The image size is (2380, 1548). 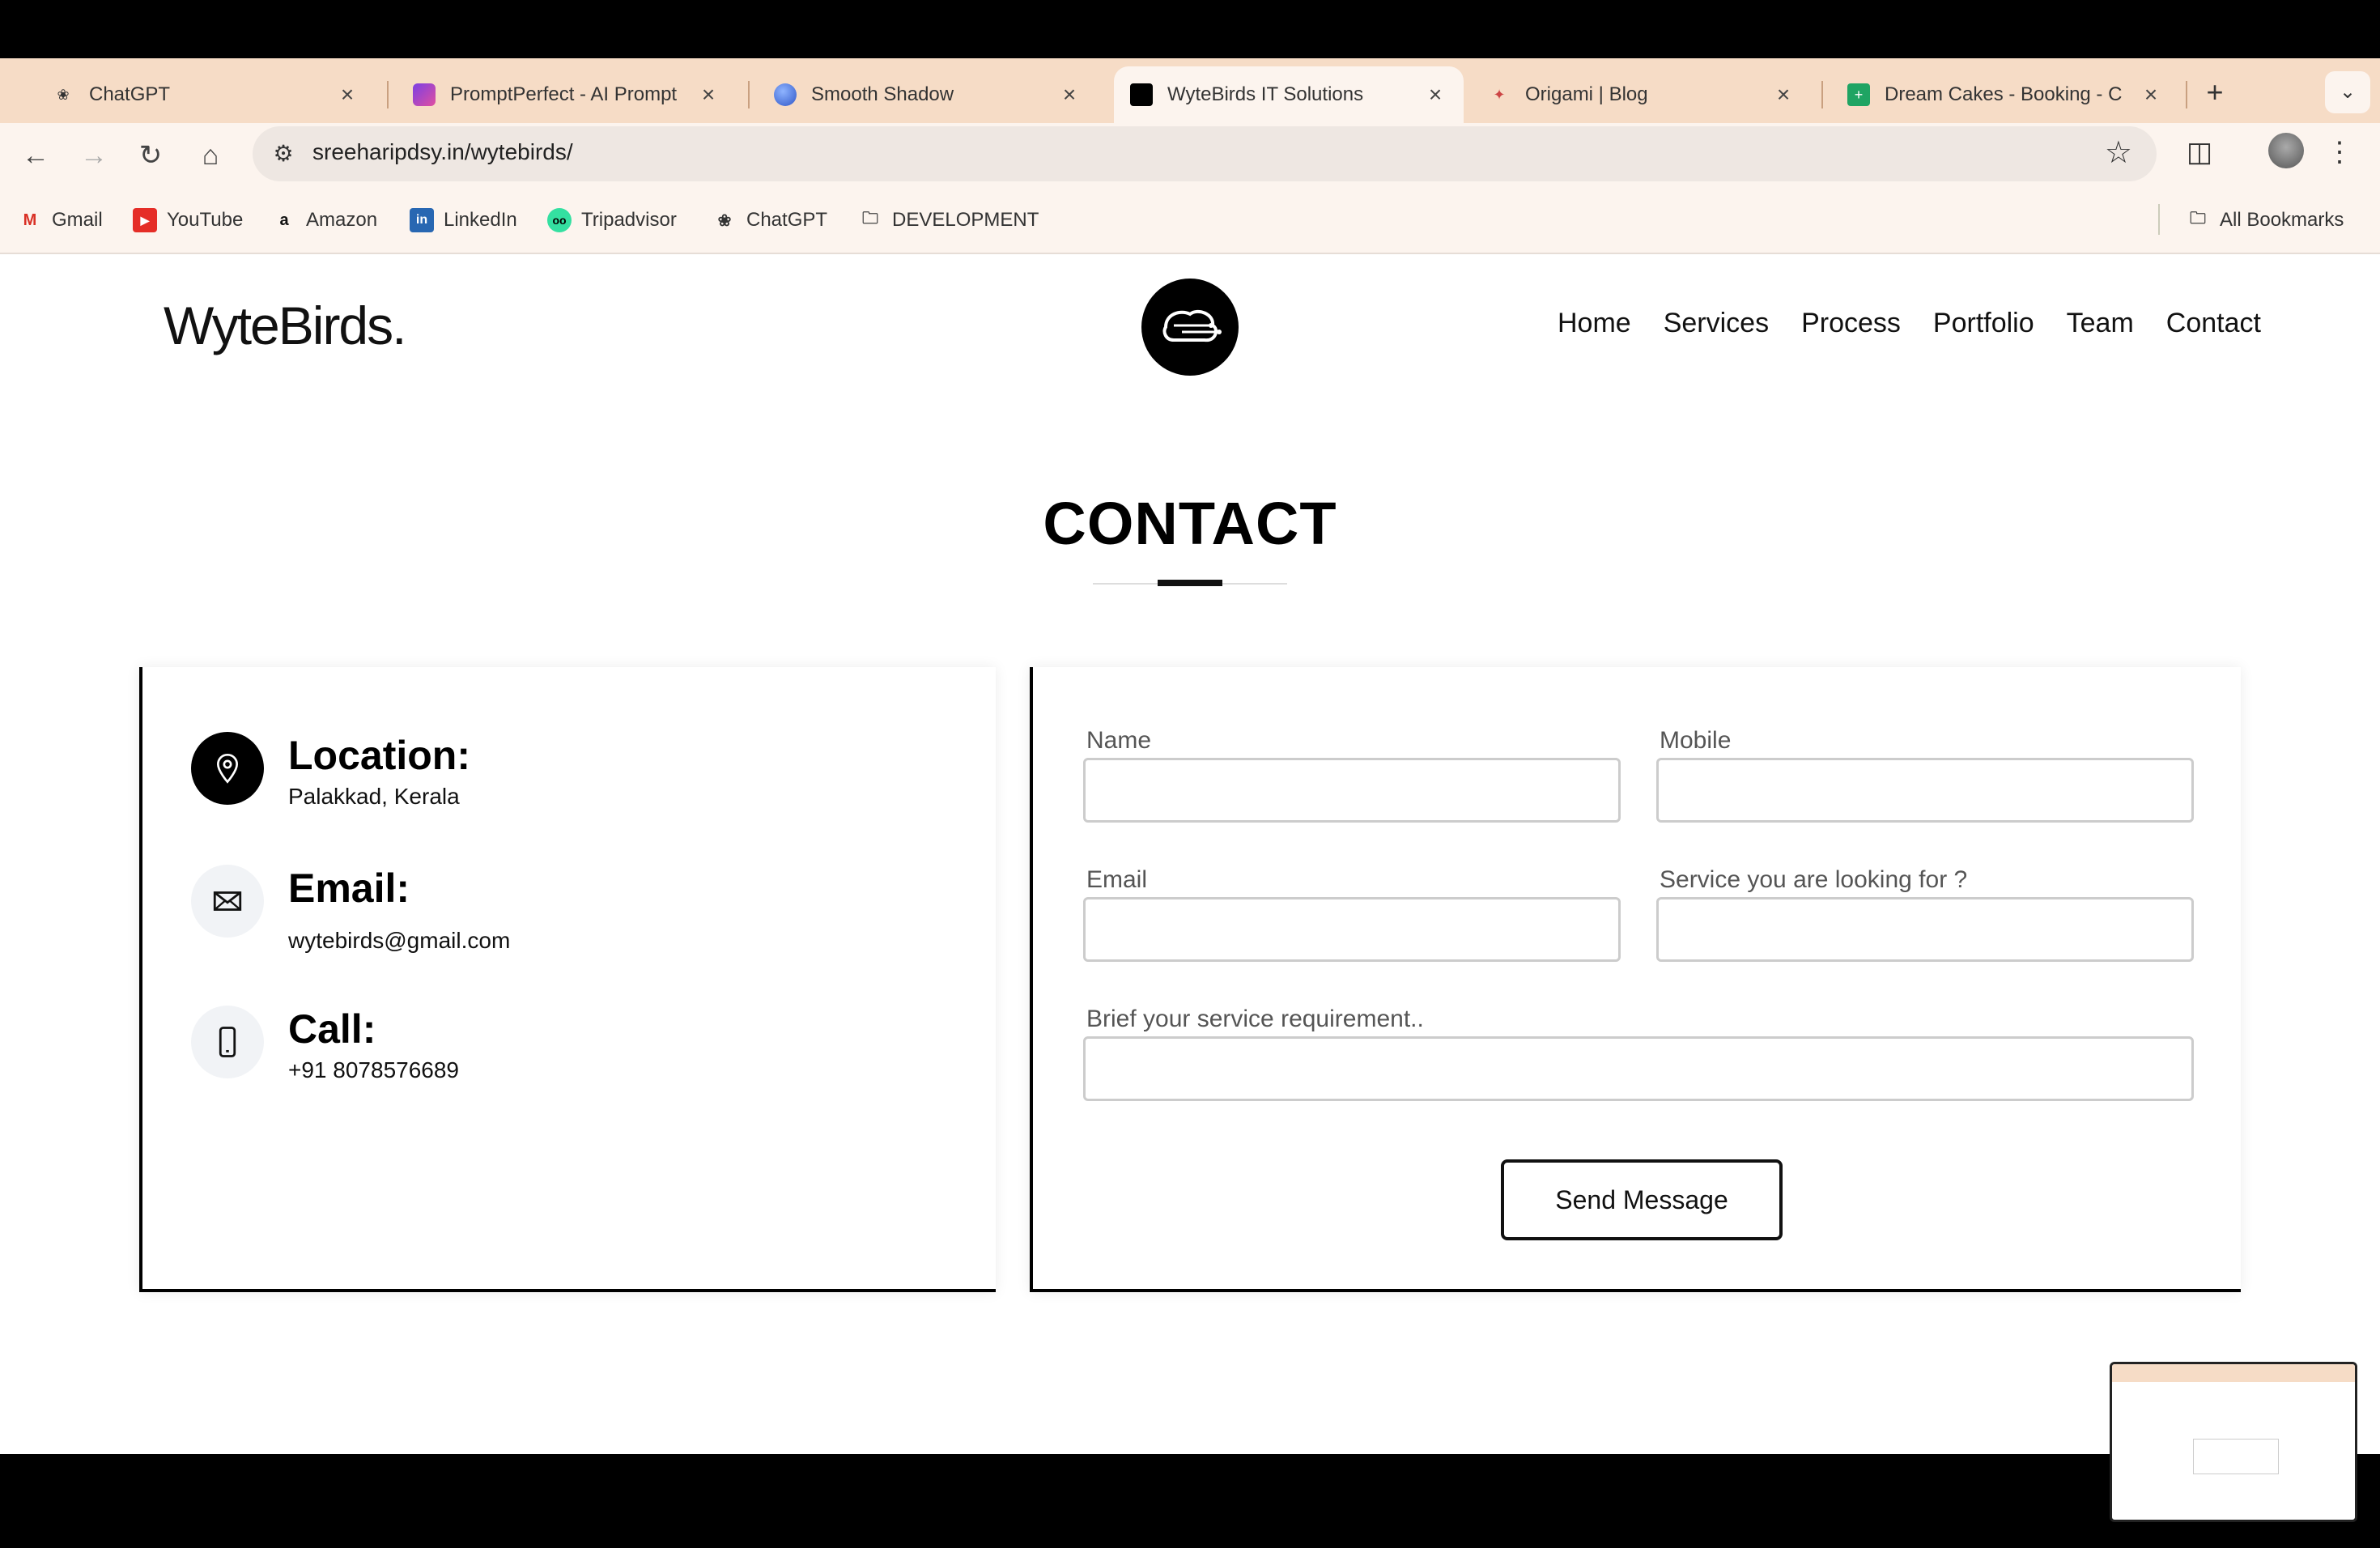 What do you see at coordinates (342, 220) in the screenshot?
I see `bookmark-label: Amazon` at bounding box center [342, 220].